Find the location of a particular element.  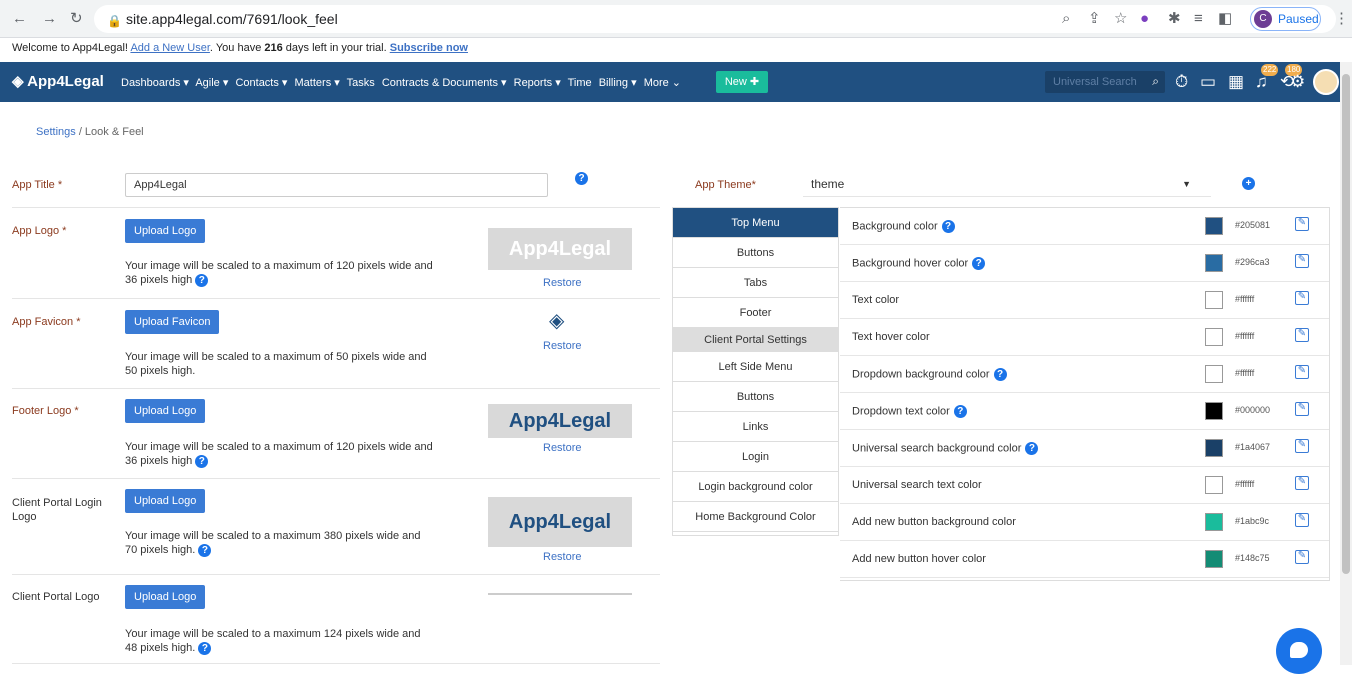

menu-dashboards: Dashboards ▾ is located at coordinates (155, 83).